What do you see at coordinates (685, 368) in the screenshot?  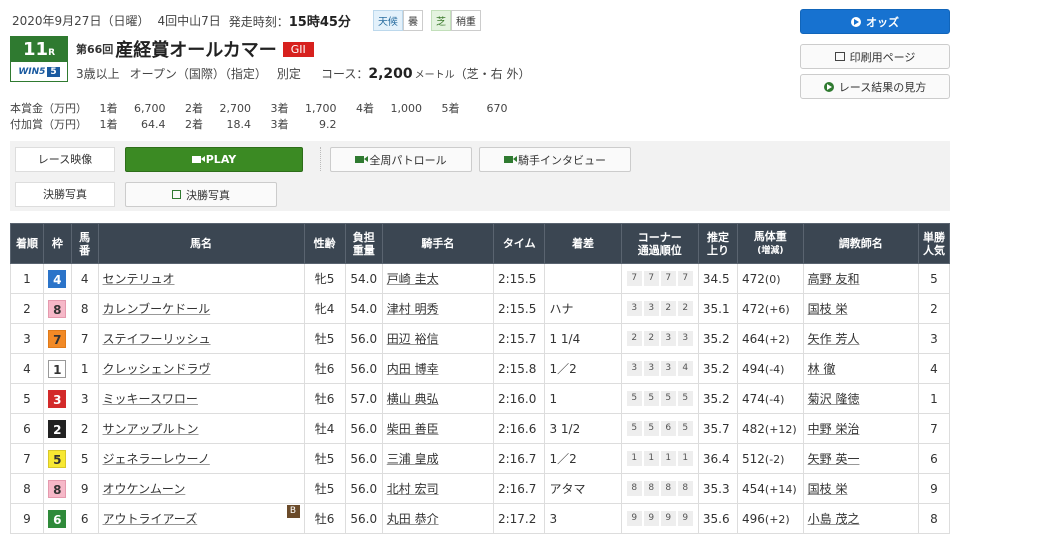 I see `corner-position: 4` at bounding box center [685, 368].